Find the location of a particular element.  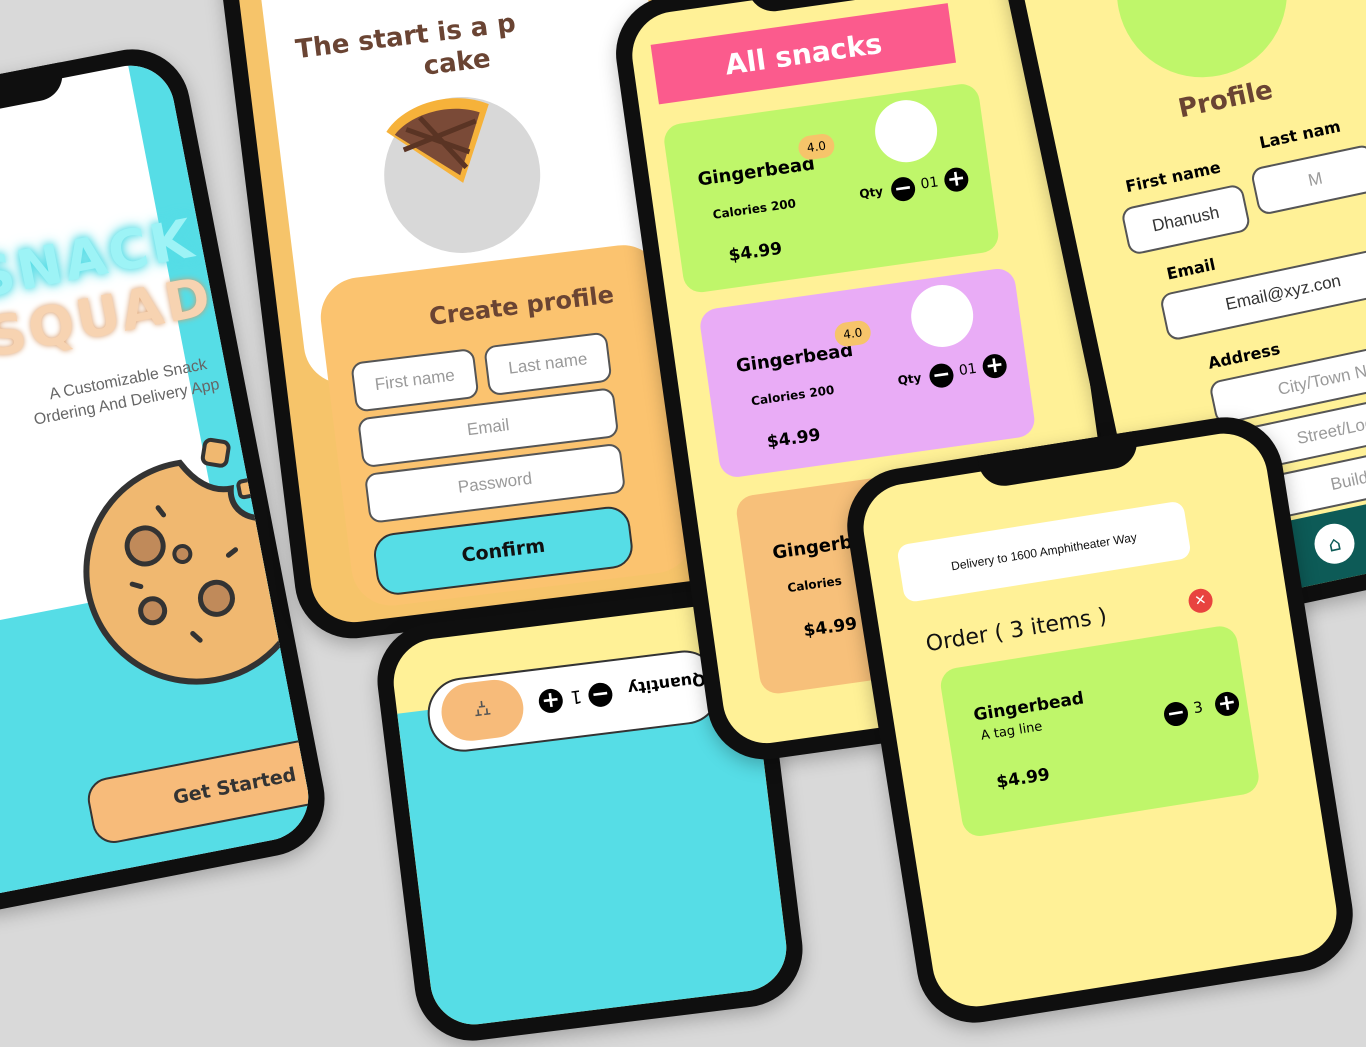

bed-icon: ⛼ is located at coordinates (482, 709).